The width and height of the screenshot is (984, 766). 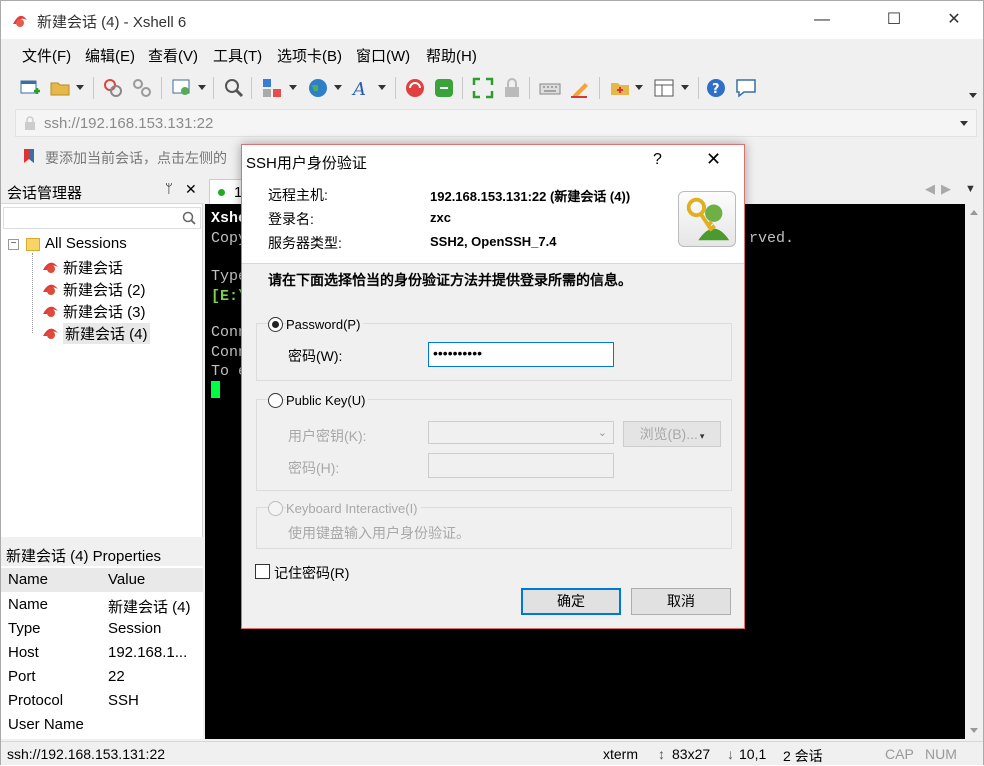 I want to click on dialog-close-button: ✕, so click(x=713, y=159).